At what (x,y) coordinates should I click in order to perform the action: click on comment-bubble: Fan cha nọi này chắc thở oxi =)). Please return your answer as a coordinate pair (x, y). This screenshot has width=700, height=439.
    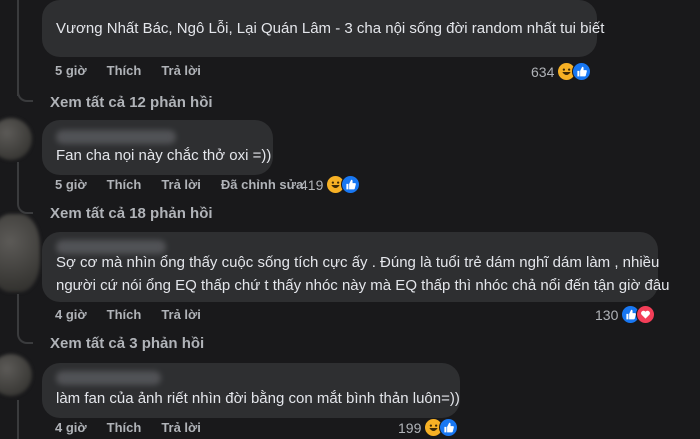
    Looking at the image, I should click on (157, 147).